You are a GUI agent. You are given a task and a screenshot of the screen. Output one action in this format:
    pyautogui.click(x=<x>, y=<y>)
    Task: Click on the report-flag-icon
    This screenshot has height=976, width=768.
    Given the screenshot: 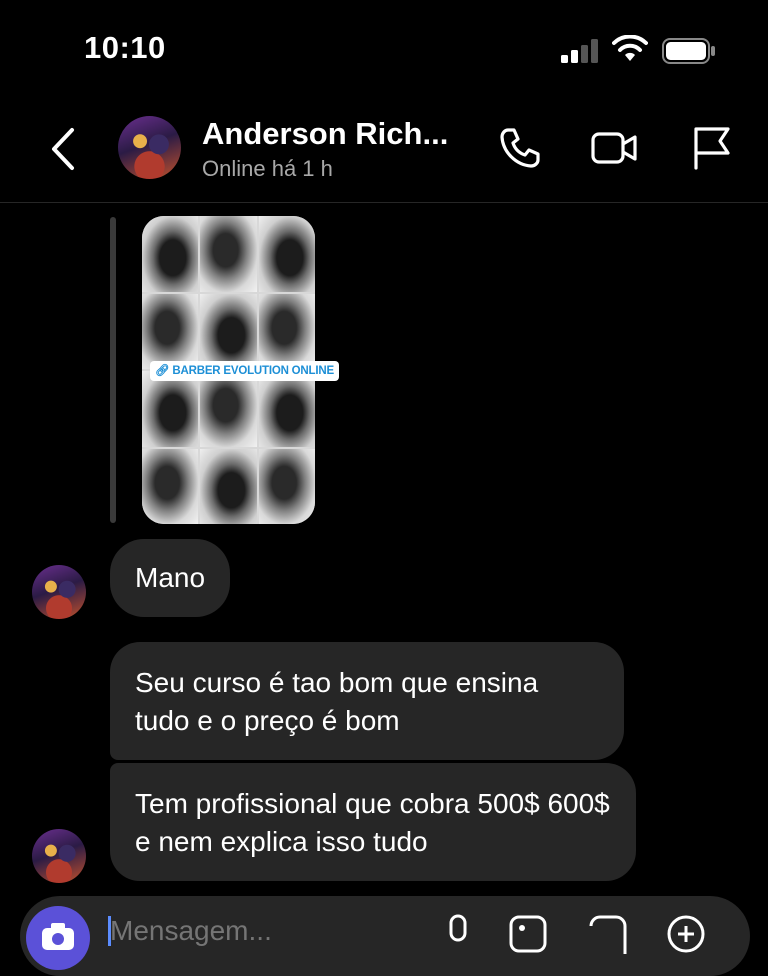 What is the action you would take?
    pyautogui.click(x=712, y=148)
    